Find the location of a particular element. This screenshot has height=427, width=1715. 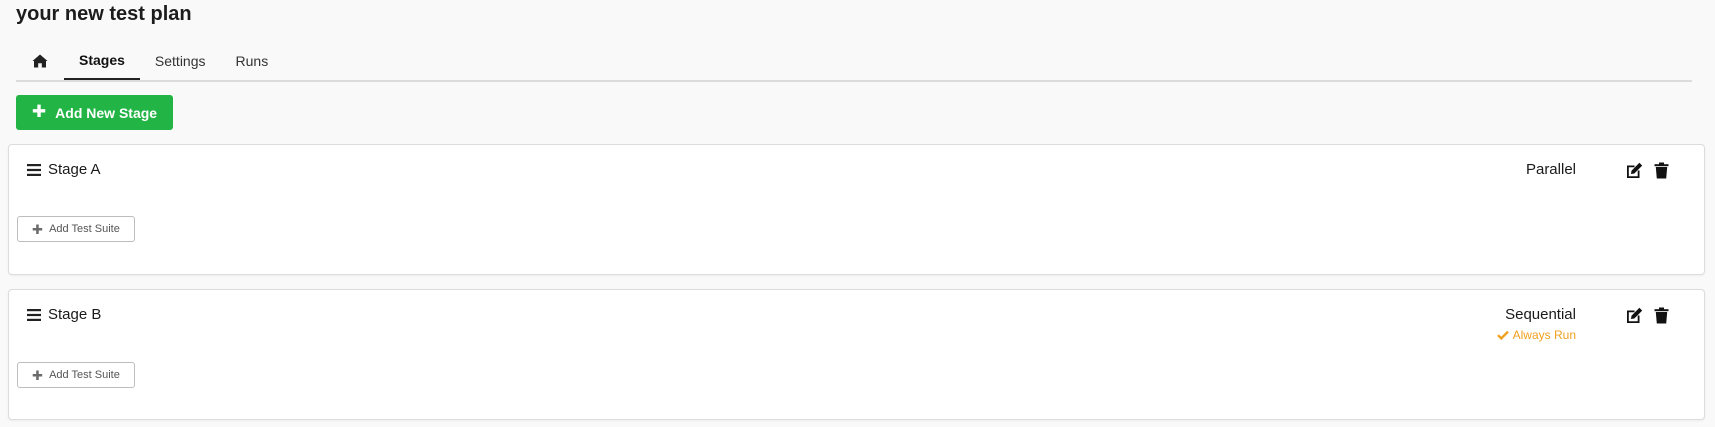

stage-name: Stage B is located at coordinates (75, 314).